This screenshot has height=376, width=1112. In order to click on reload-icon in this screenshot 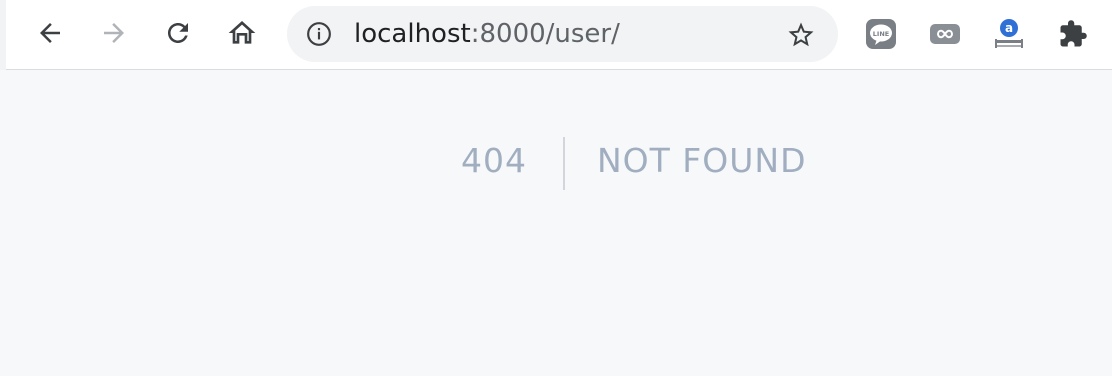, I will do `click(178, 33)`.